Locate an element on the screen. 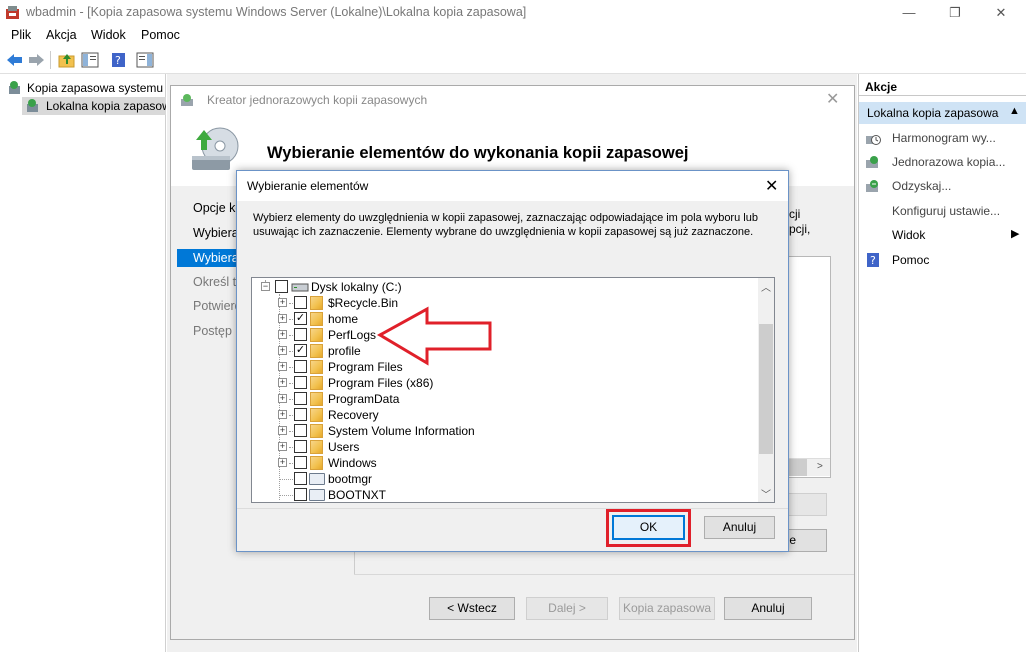  wizard-cancel-button: Anuluj is located at coordinates (768, 608).